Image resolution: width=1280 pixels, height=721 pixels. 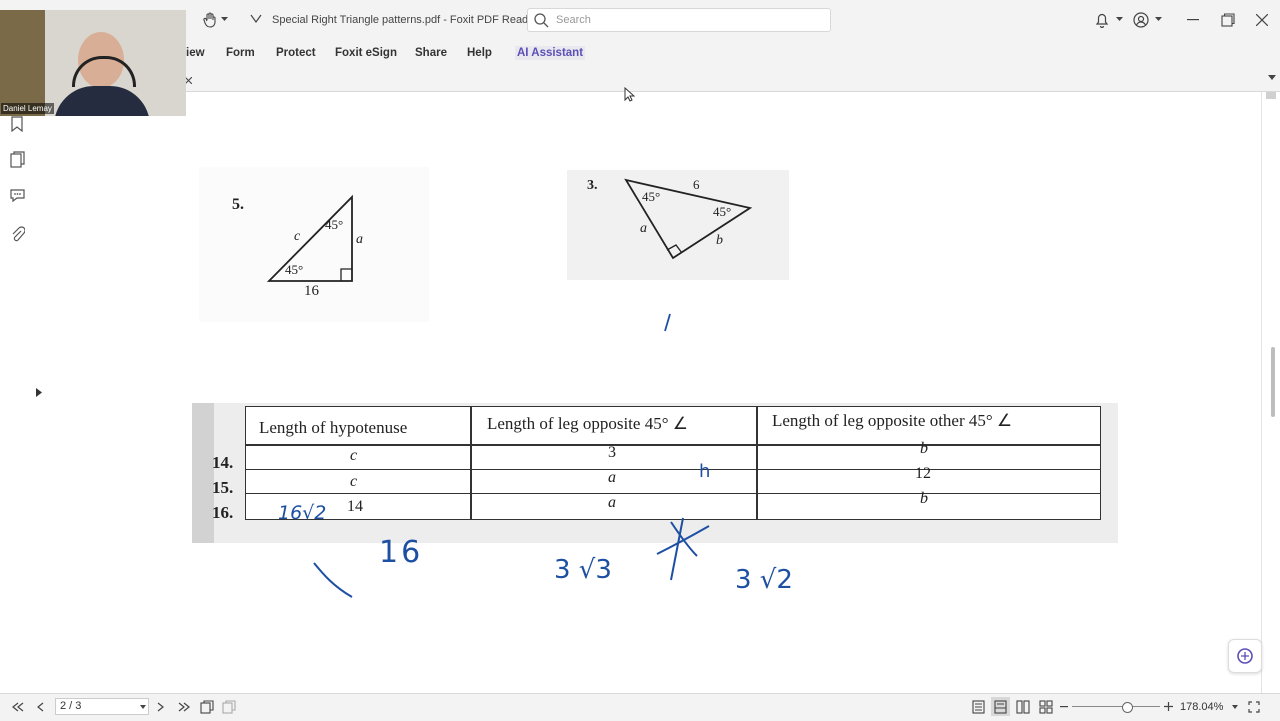 What do you see at coordinates (1168, 706) in the screenshot?
I see `zoom-in-icon` at bounding box center [1168, 706].